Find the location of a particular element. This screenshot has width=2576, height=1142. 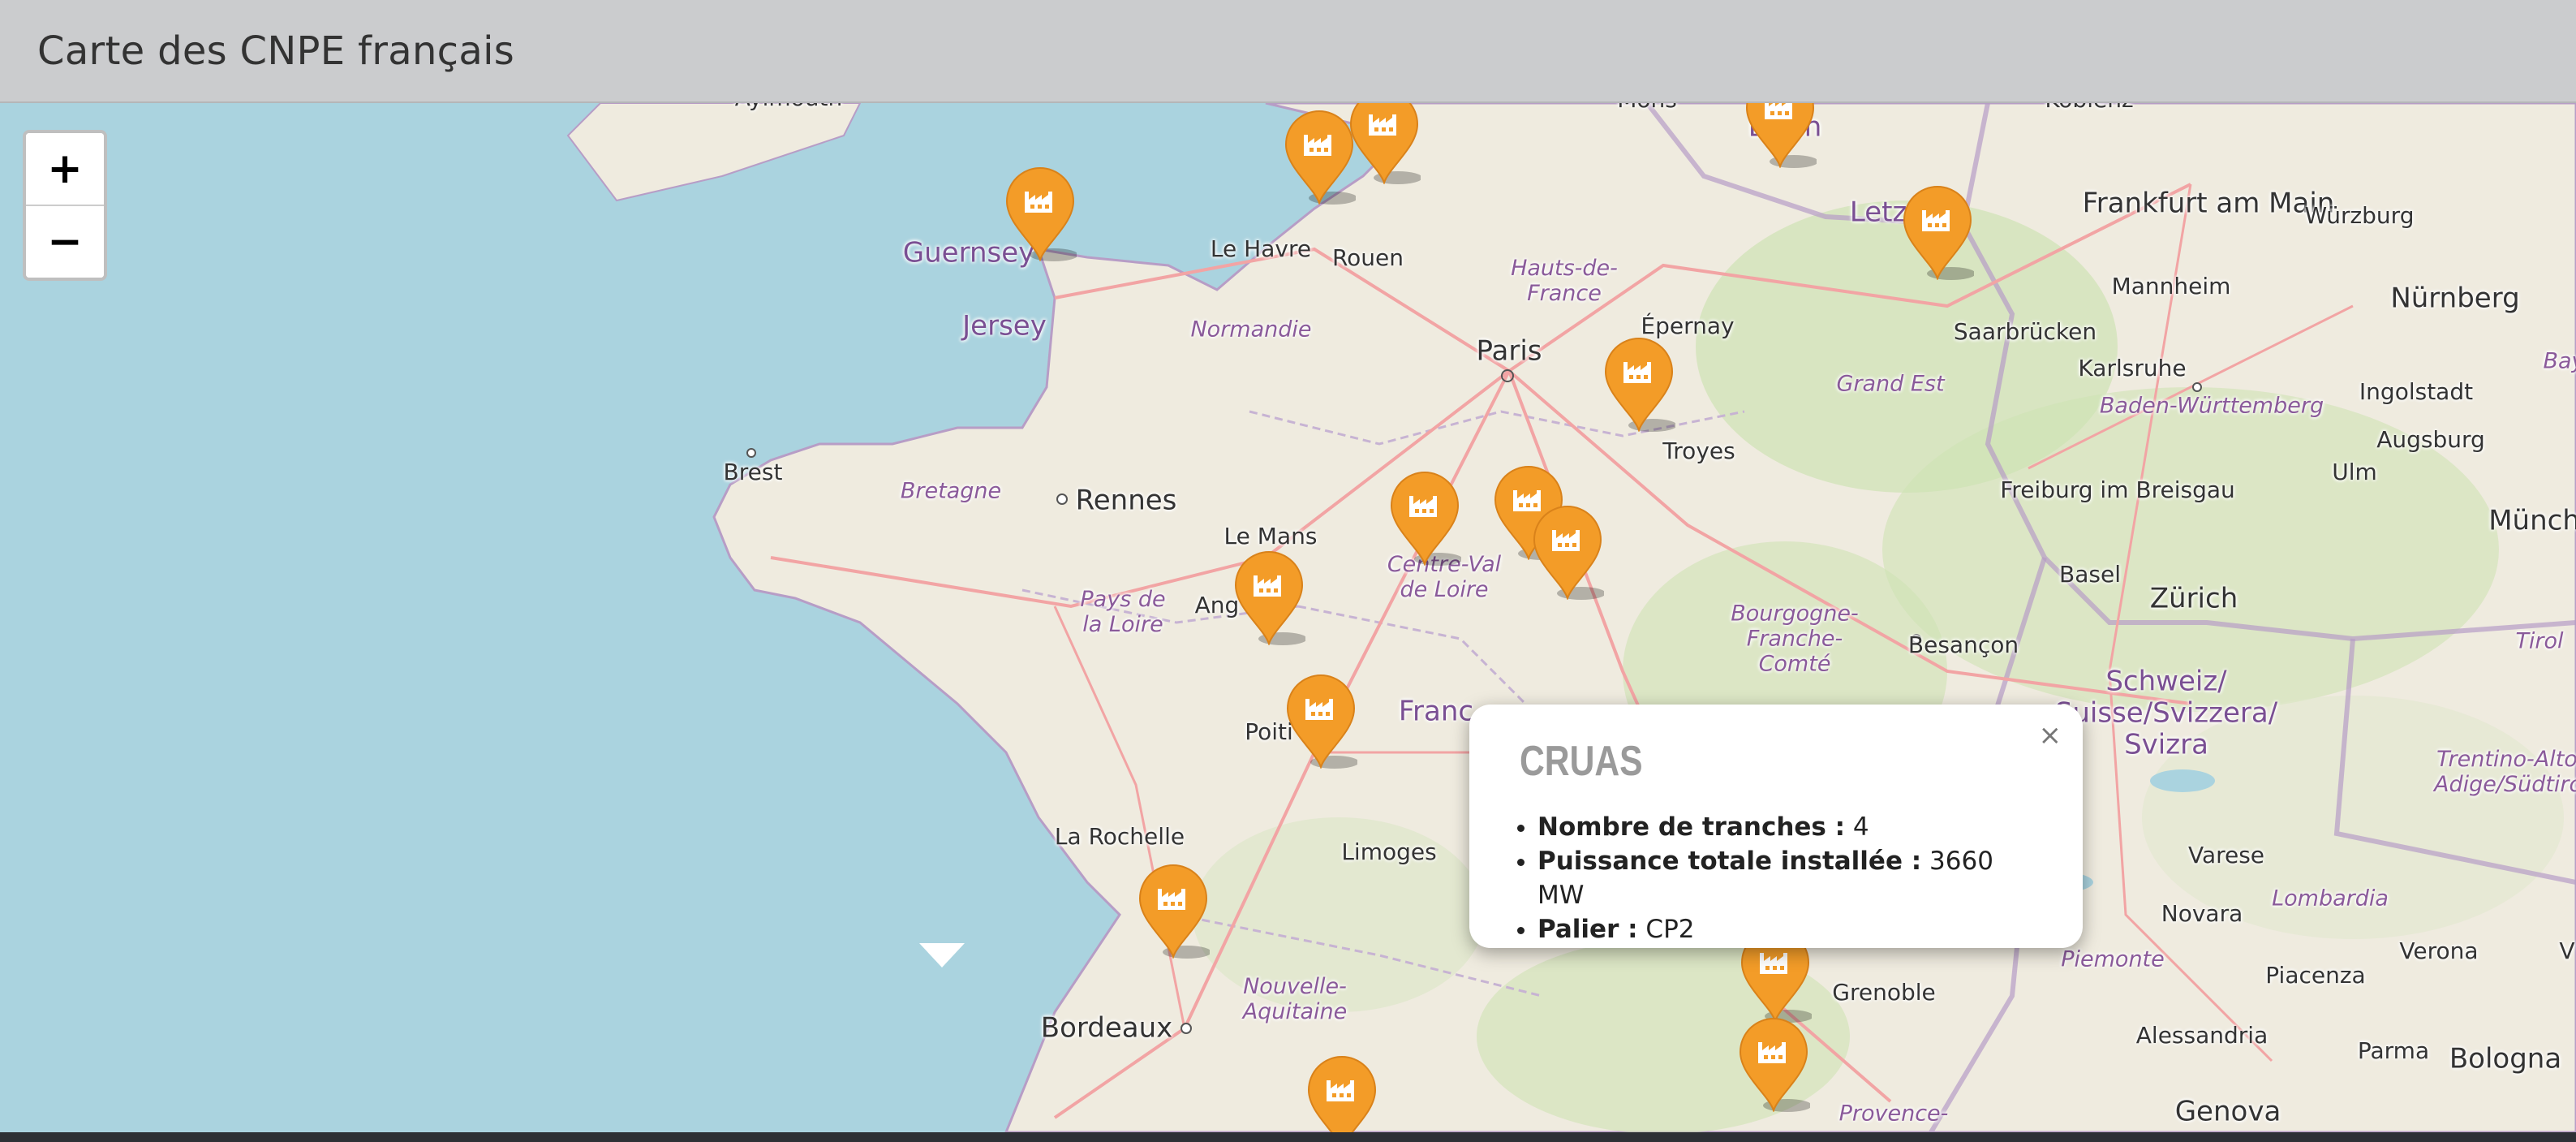

city-label-rennes: Rennes is located at coordinates (1126, 500).